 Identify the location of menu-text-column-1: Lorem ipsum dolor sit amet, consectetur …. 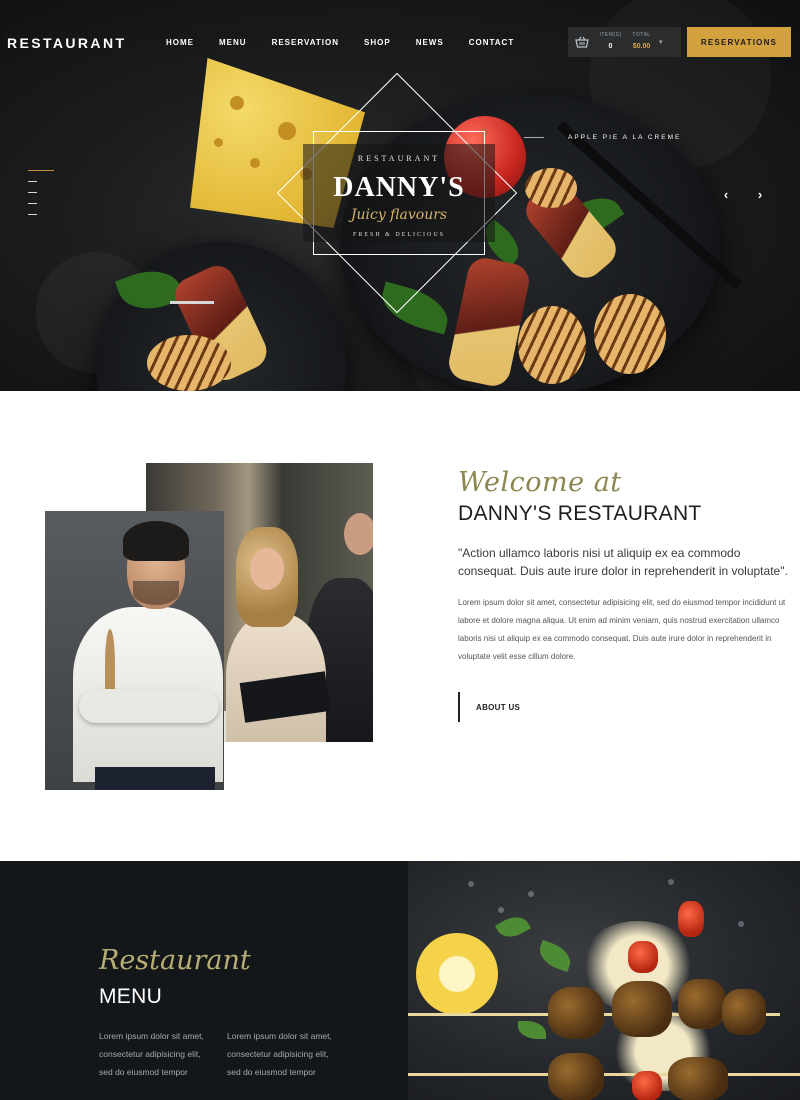
(151, 1054).